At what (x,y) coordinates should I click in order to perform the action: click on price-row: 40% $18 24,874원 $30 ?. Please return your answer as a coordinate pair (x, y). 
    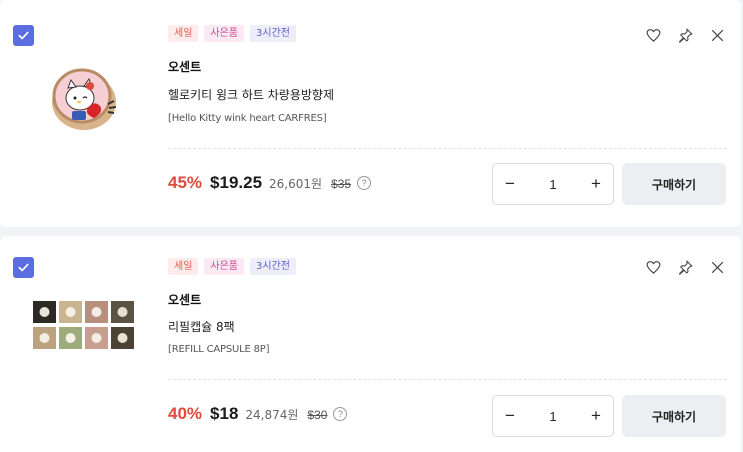
    Looking at the image, I should click on (258, 414).